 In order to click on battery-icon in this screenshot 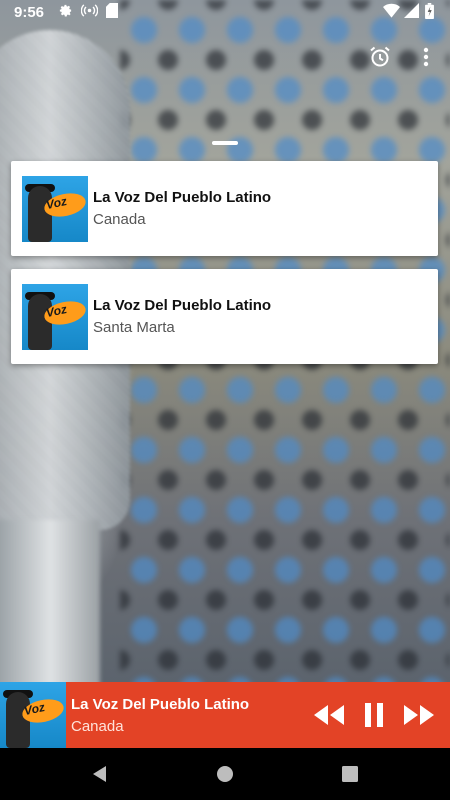, I will do `click(429, 13)`.